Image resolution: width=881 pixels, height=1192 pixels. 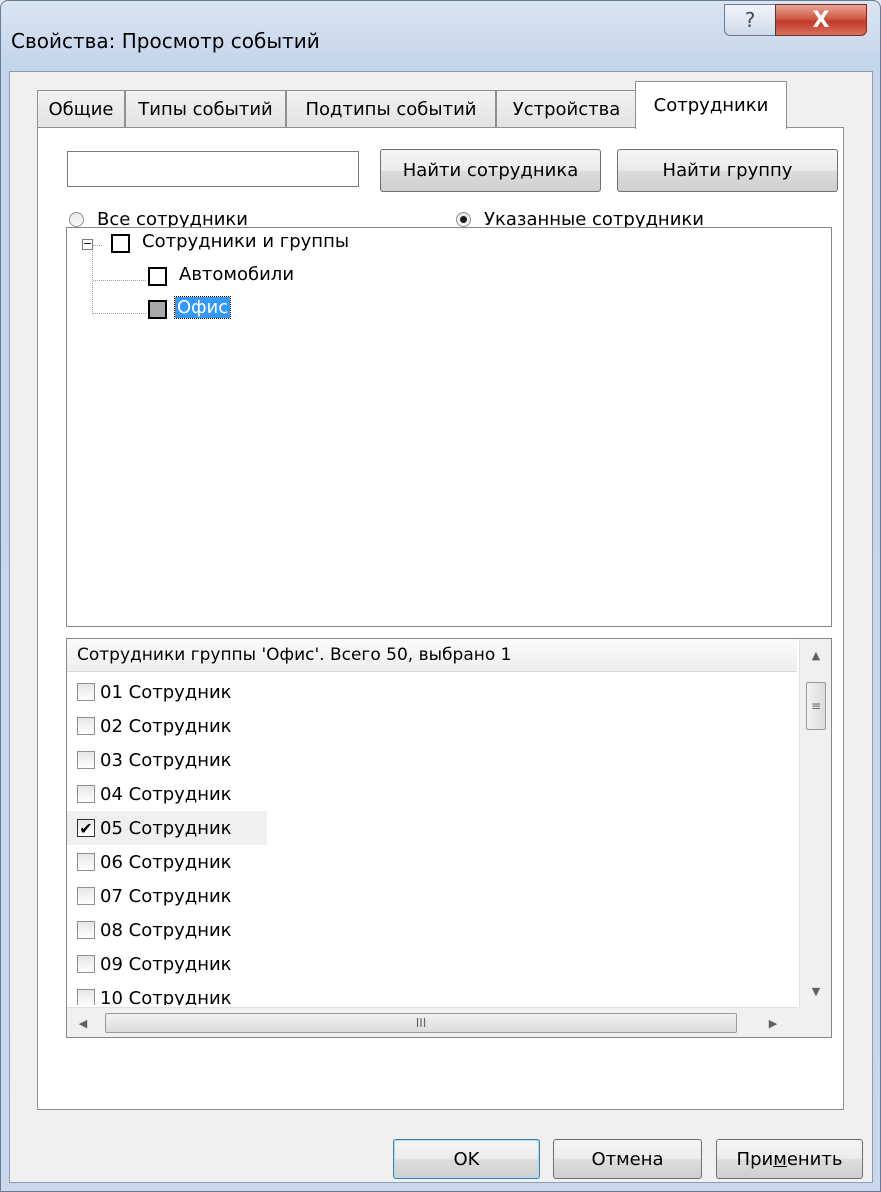 I want to click on tab-devices: Устройства, so click(x=566, y=108).